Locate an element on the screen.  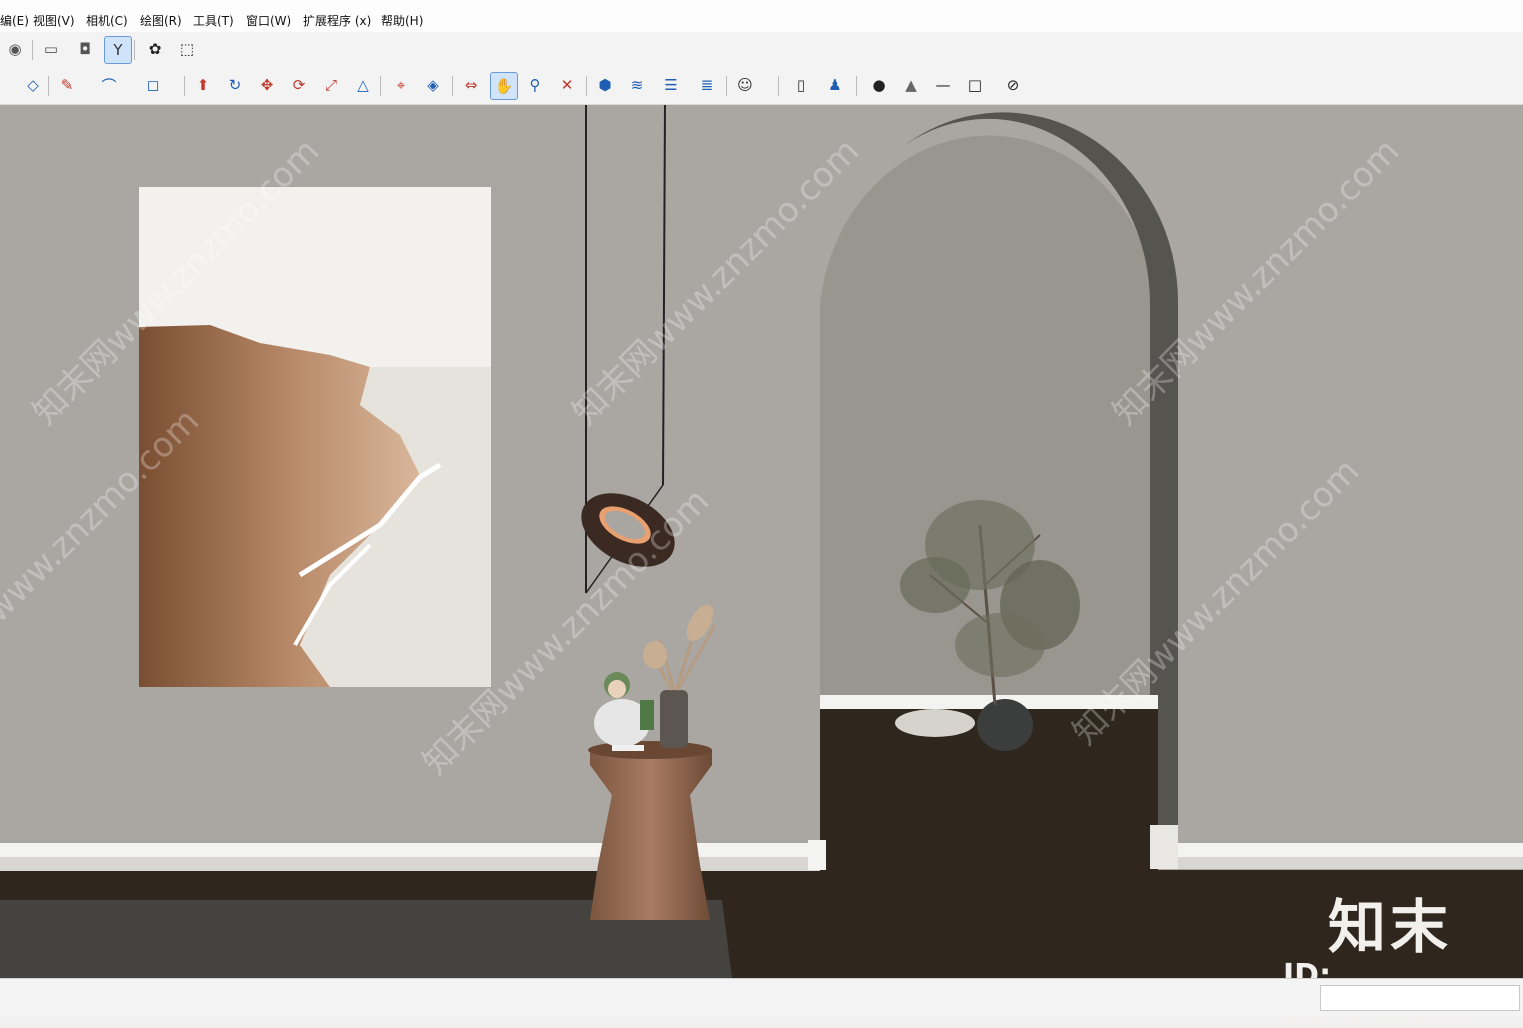
menu-window: 窗口(W) is located at coordinates (268, 20).